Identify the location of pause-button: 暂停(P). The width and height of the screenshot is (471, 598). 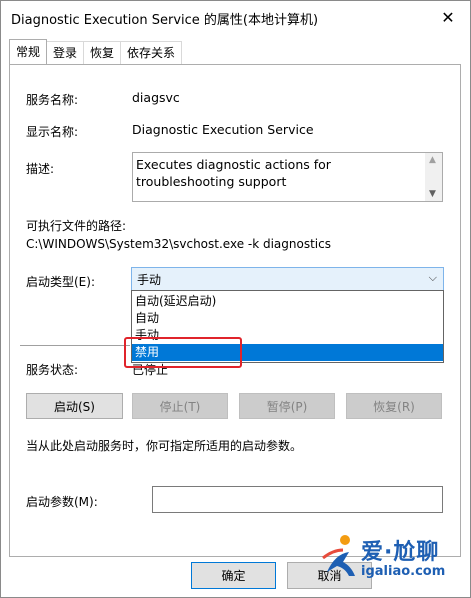
(287, 406).